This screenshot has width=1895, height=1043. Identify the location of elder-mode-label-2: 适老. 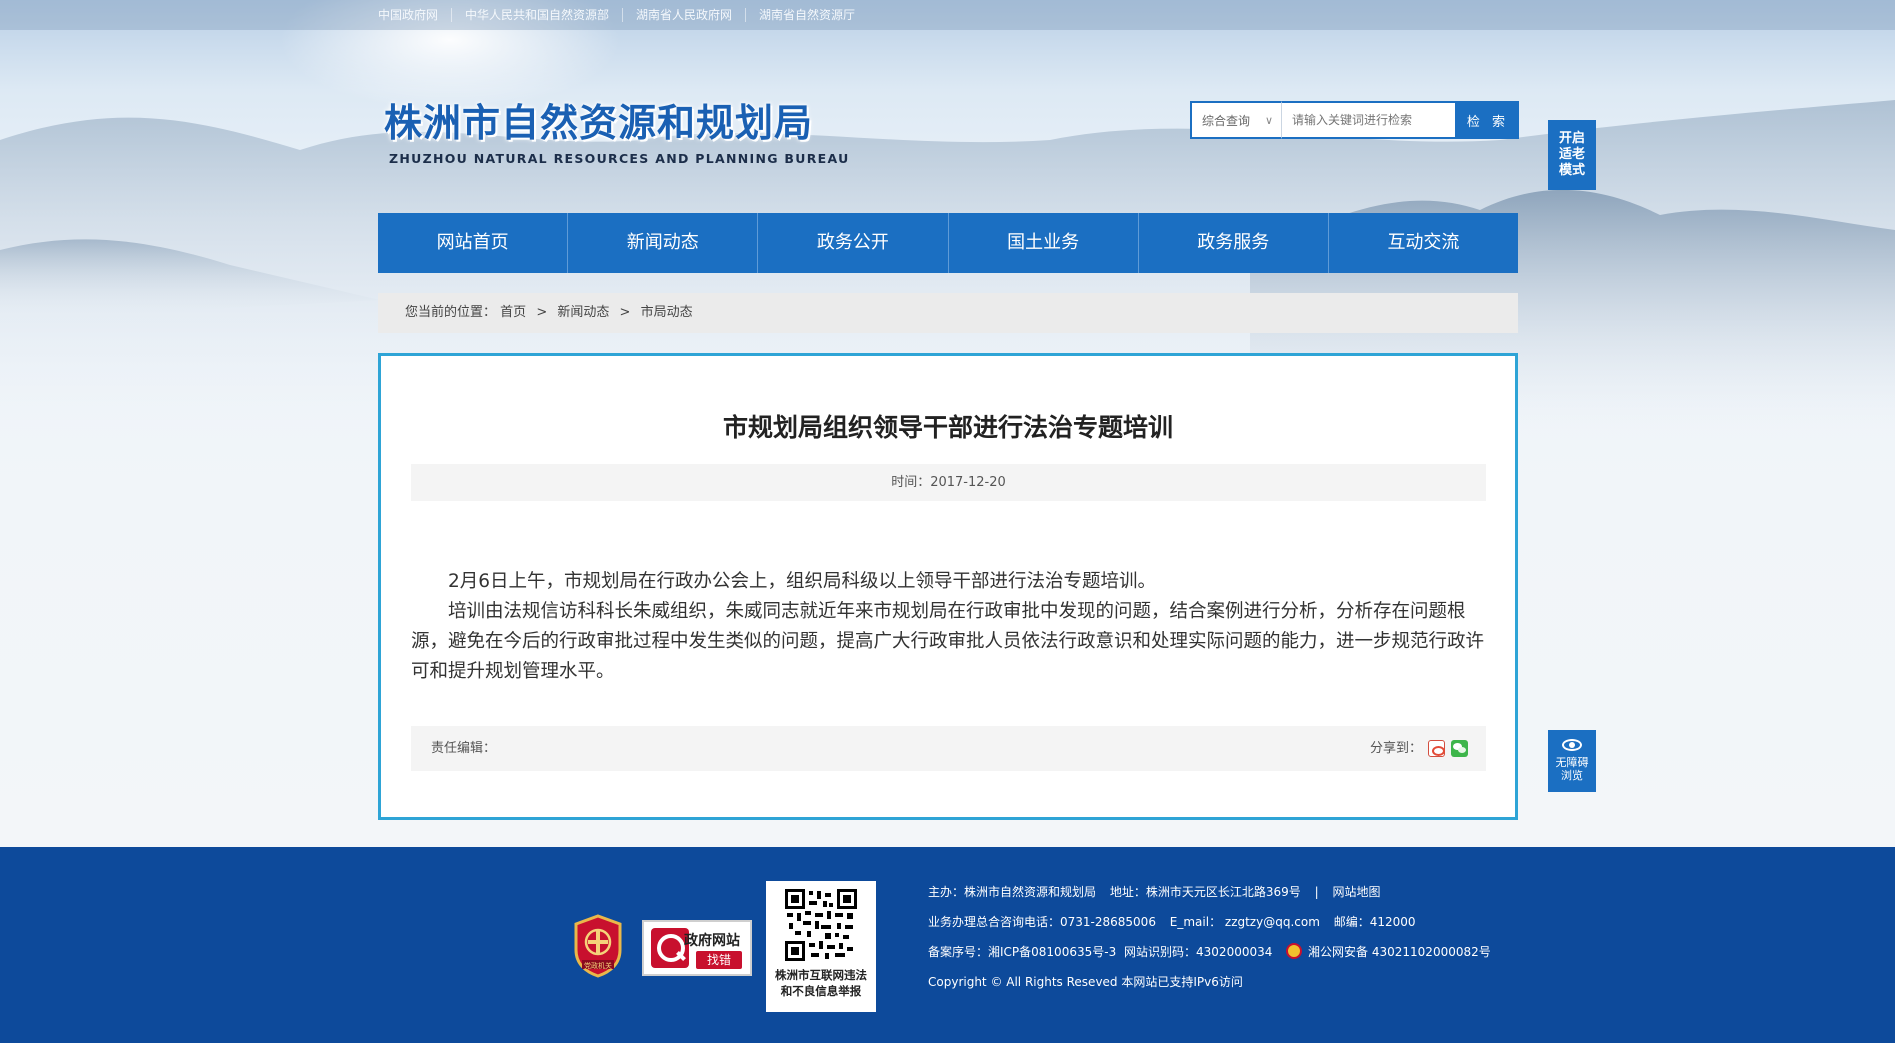
(1571, 154).